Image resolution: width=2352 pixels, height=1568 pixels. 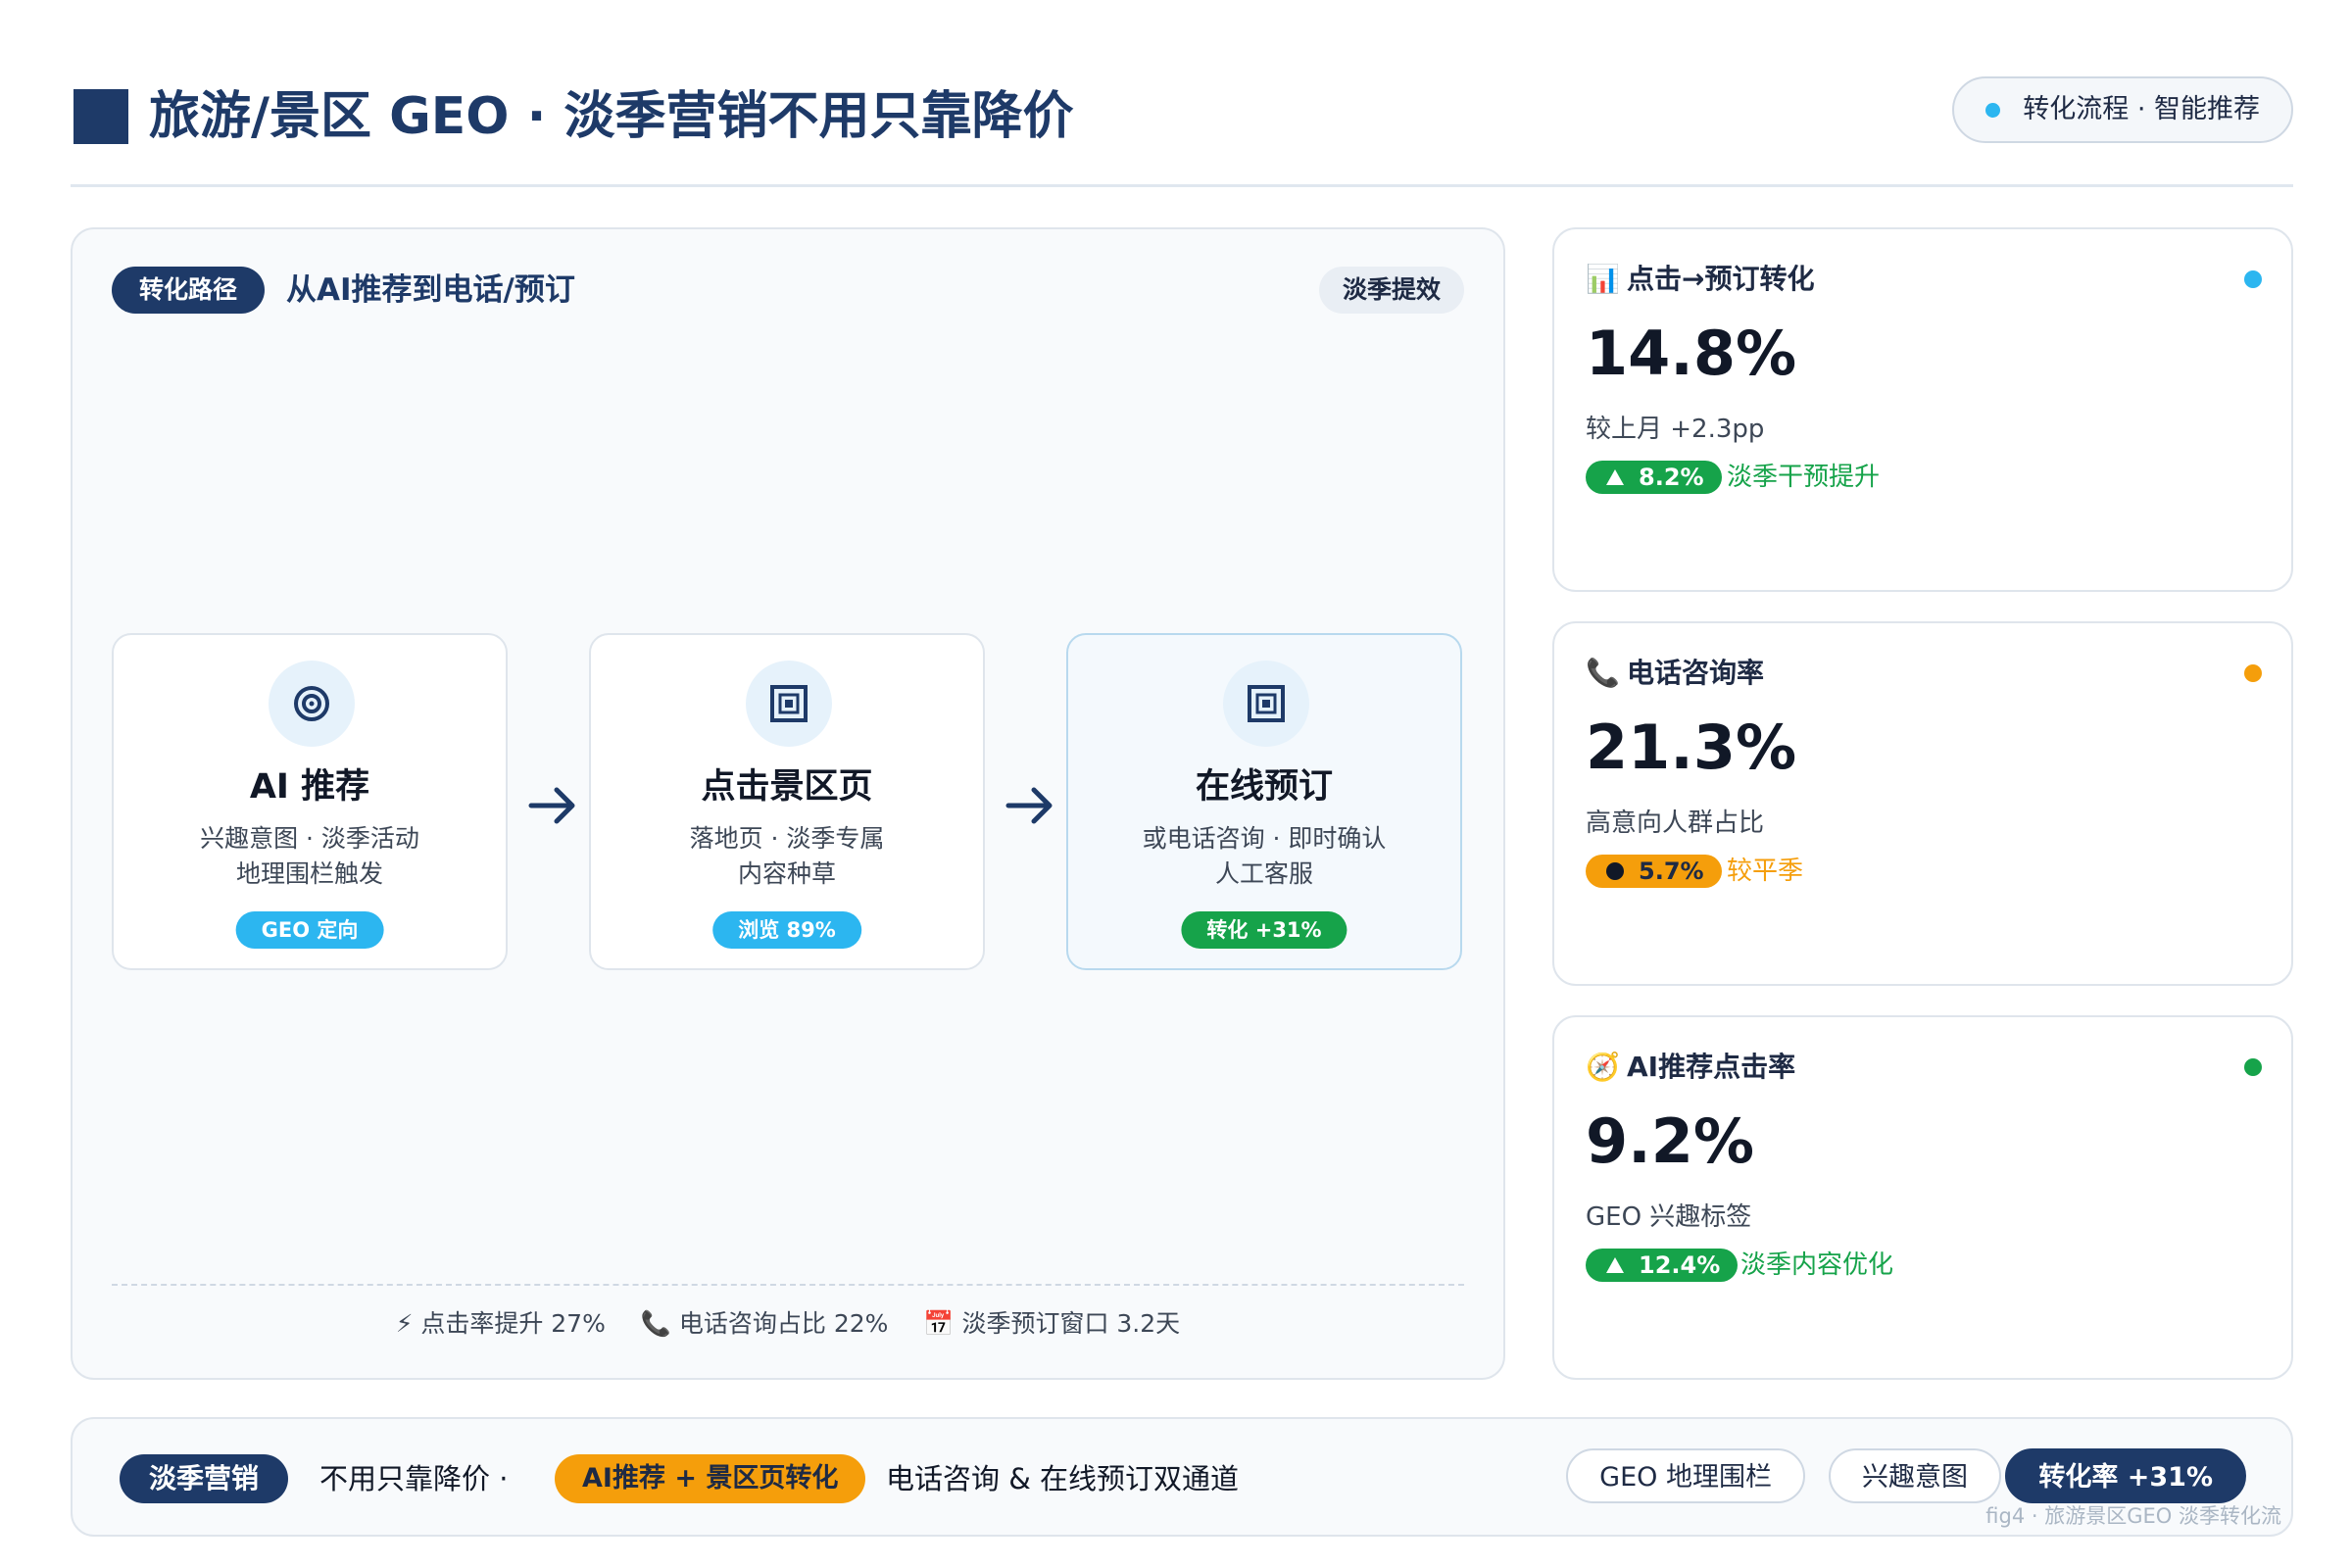 What do you see at coordinates (1264, 856) in the screenshot?
I see `step-description: 或电话咨询 · 即时确认 人工客服` at bounding box center [1264, 856].